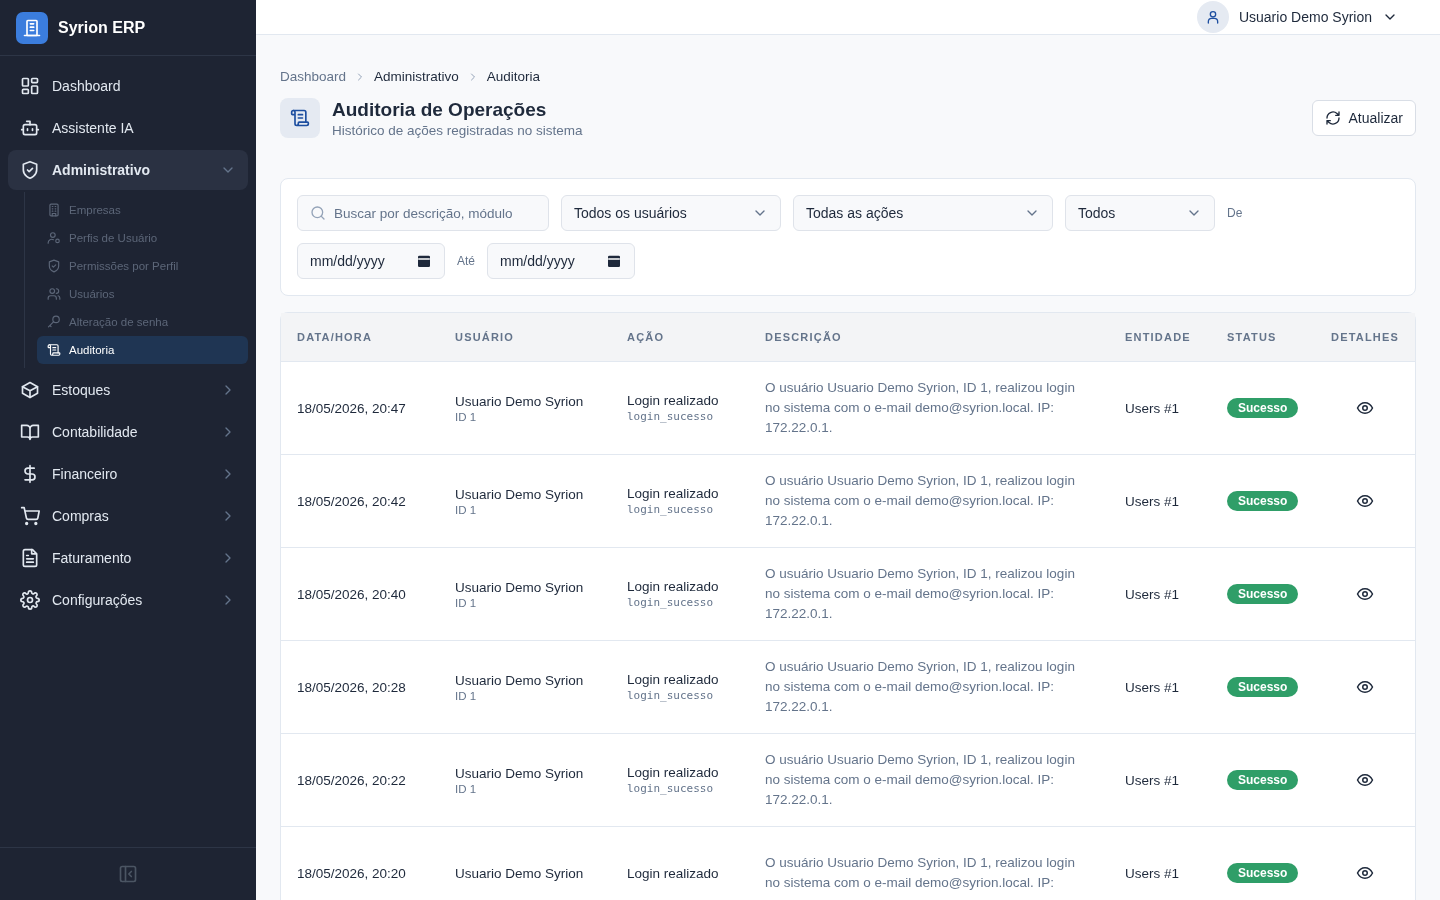 The width and height of the screenshot is (1440, 900). What do you see at coordinates (351, 873) in the screenshot?
I see `datetime-cell: 18/05/2026, 20:20` at bounding box center [351, 873].